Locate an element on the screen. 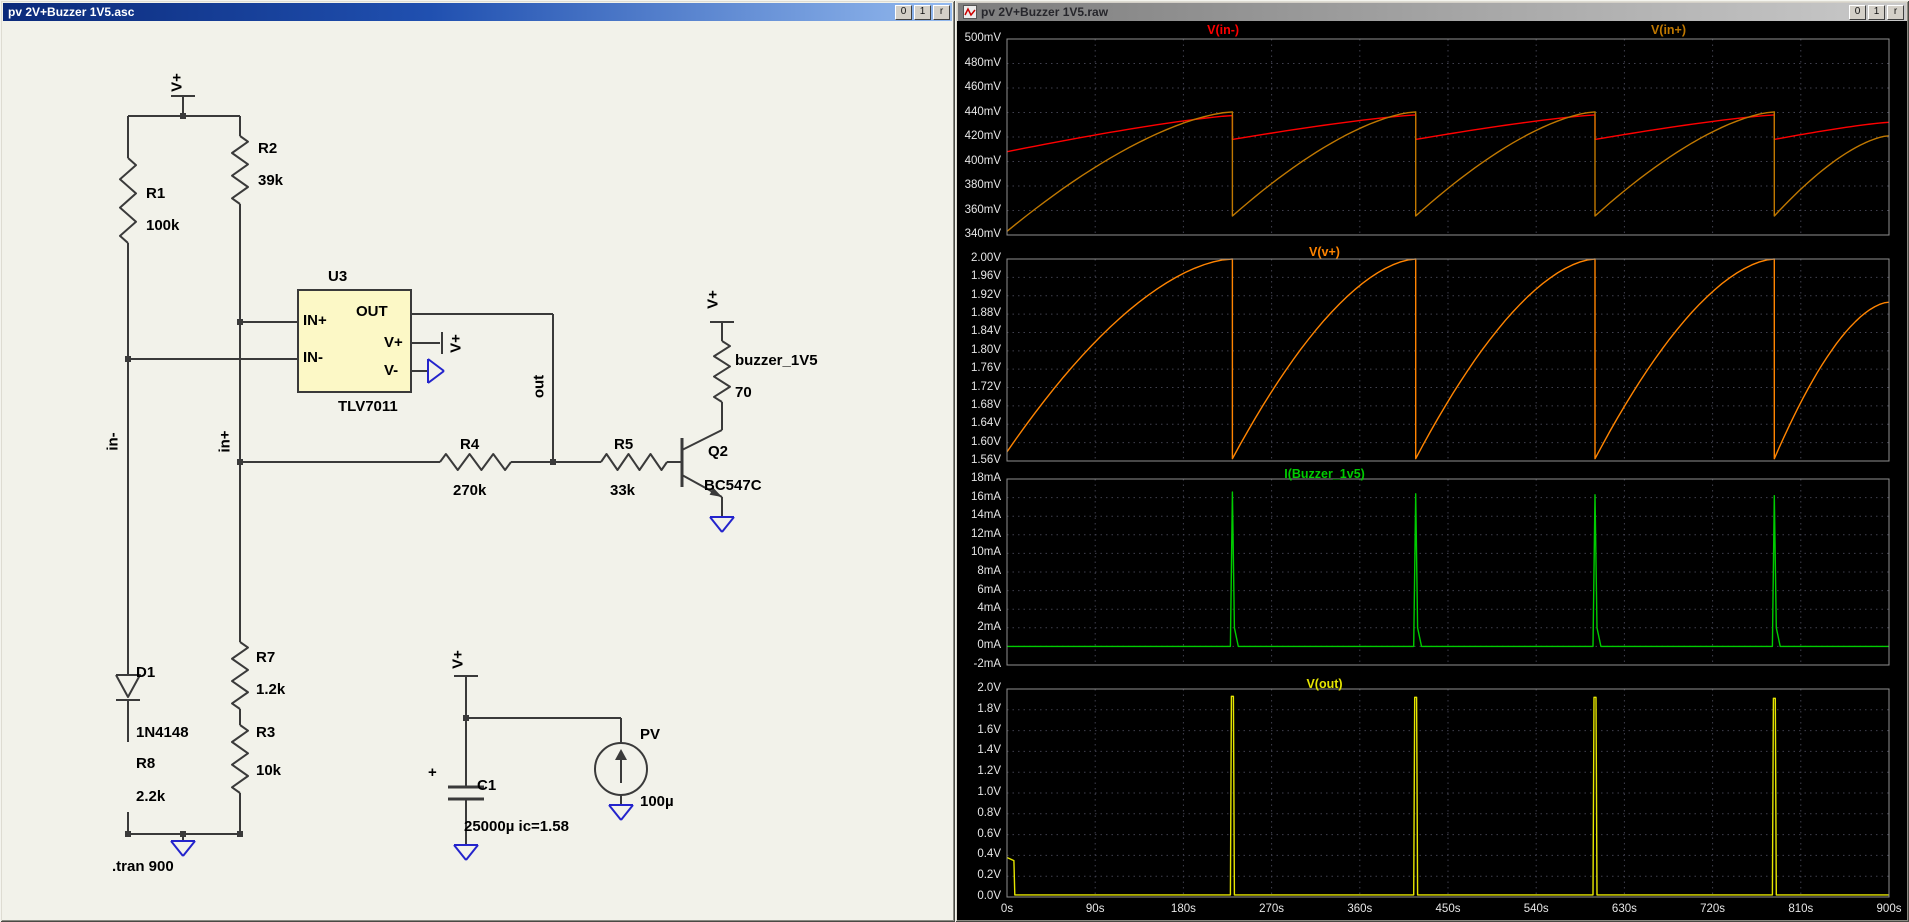  y-tick-label: 1.88V is located at coordinates (985, 313).